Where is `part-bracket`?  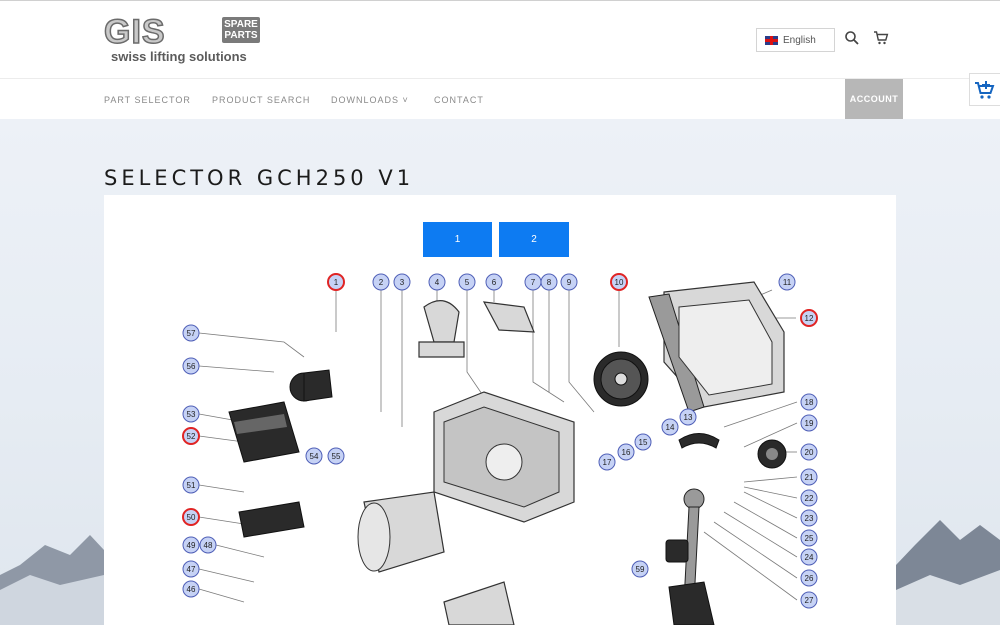 part-bracket is located at coordinates (508, 317).